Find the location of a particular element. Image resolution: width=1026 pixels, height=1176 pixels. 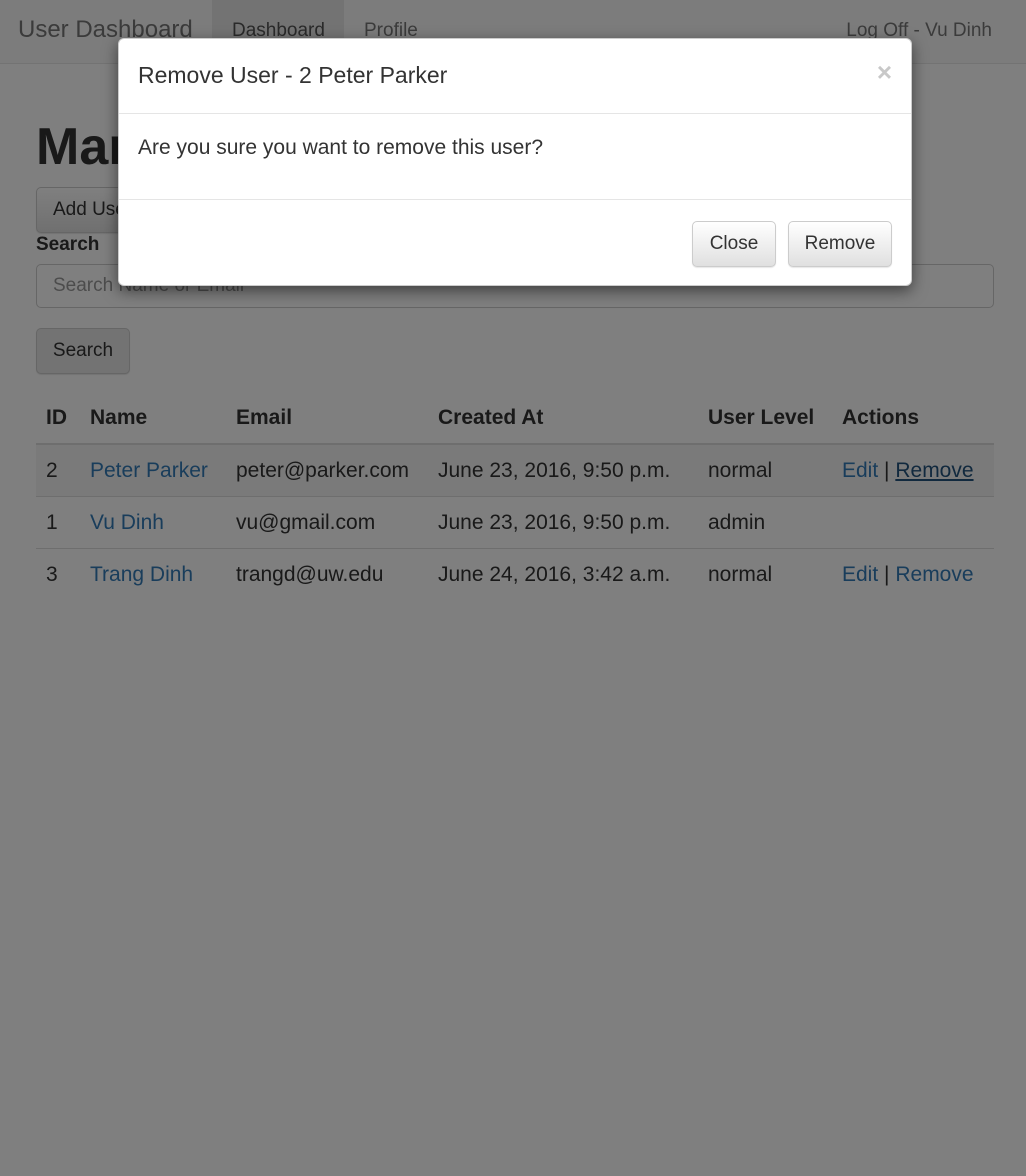

close-icon: × is located at coordinates (884, 72).